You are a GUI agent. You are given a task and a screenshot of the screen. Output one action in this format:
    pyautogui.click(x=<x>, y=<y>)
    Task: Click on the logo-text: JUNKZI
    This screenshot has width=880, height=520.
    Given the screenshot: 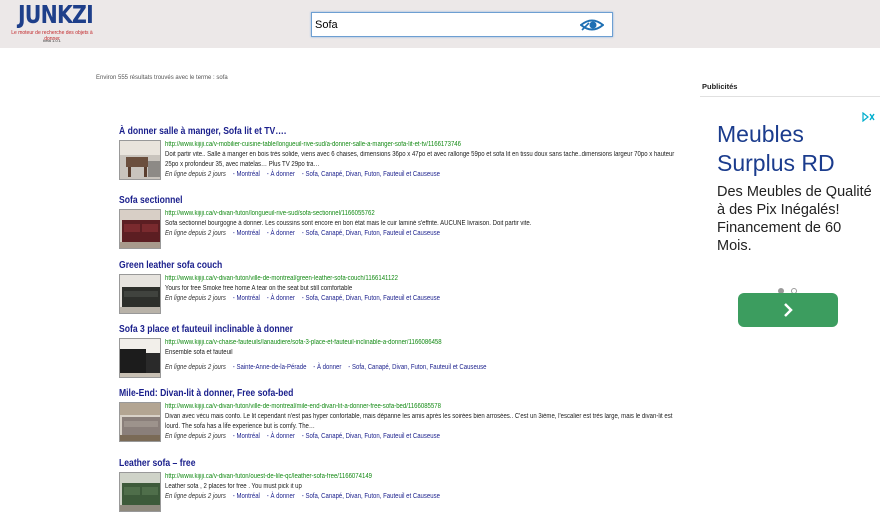 What is the action you would take?
    pyautogui.click(x=56, y=14)
    